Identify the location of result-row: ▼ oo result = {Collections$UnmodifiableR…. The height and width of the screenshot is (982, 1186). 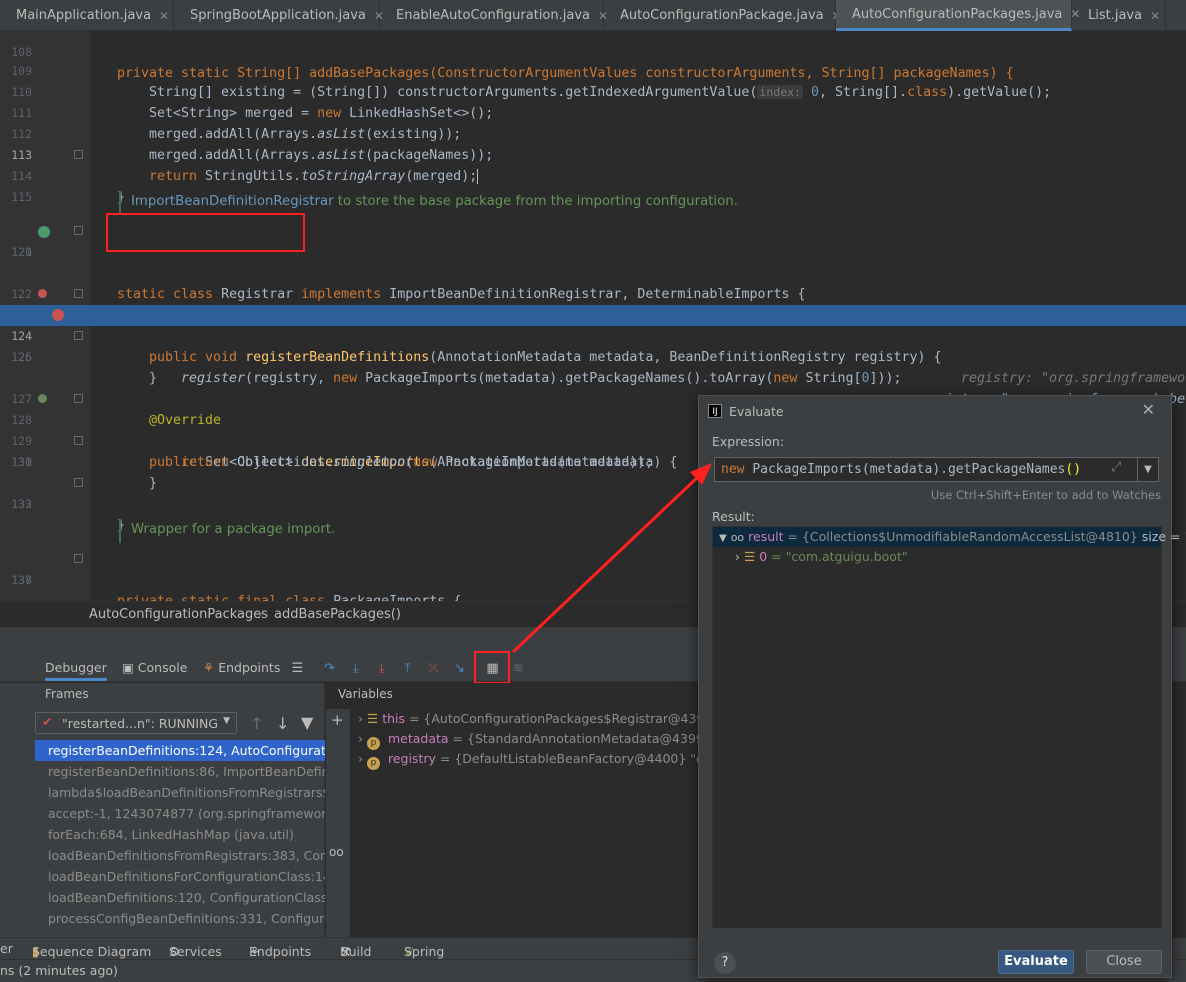
(949, 537).